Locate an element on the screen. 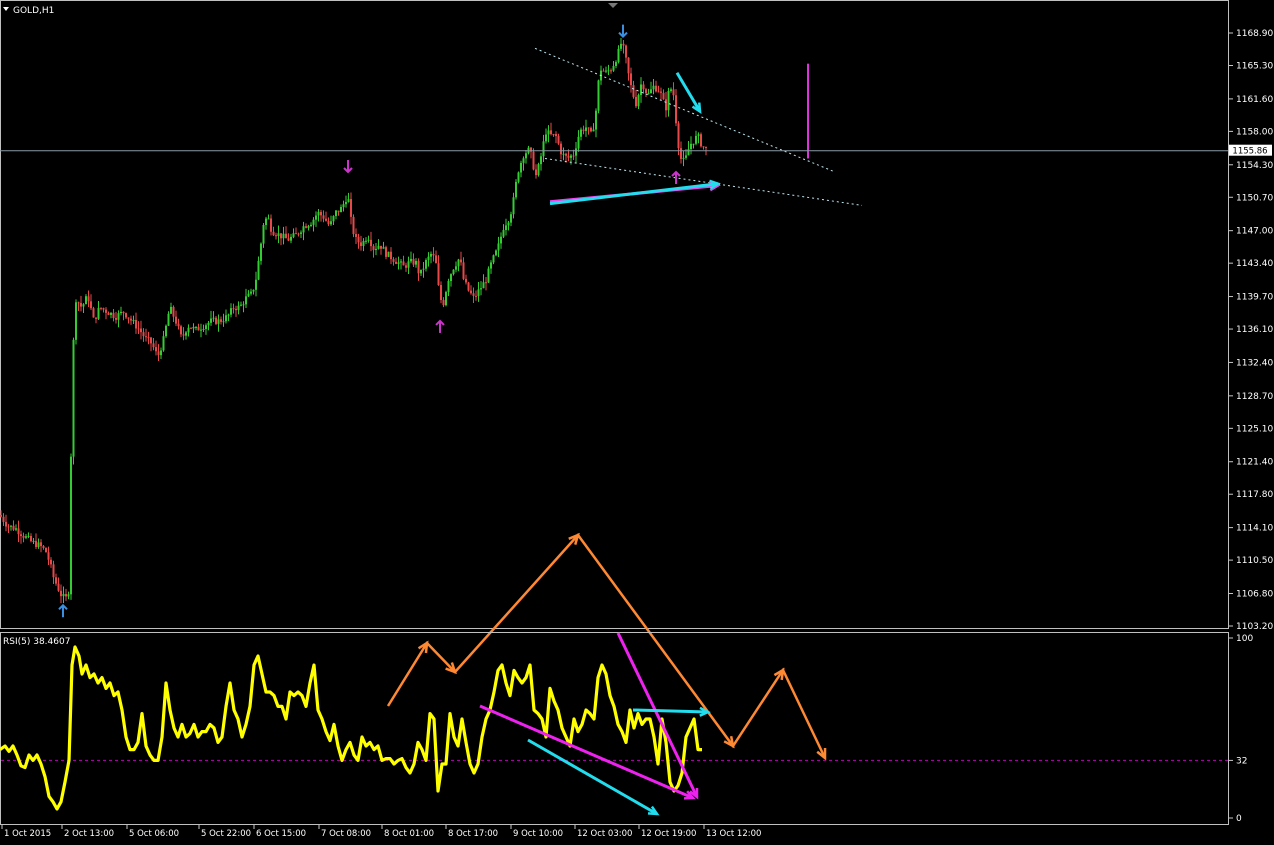  price-tick-label: 1103.20 is located at coordinates (1254, 627).